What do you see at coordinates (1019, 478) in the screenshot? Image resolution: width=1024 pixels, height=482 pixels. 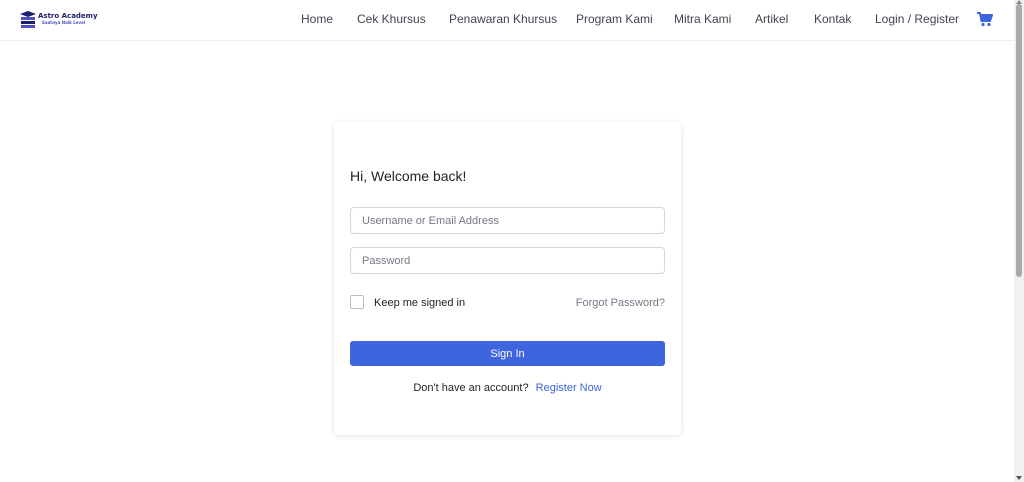 I see `scroll-down-arrow-icon` at bounding box center [1019, 478].